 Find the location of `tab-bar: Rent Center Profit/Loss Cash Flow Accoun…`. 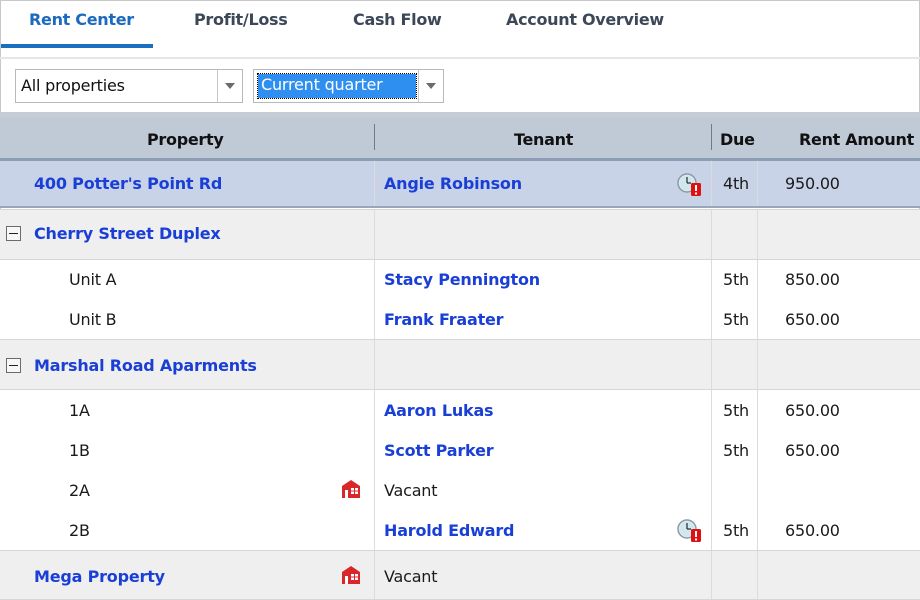

tab-bar: Rent Center Profit/Loss Cash Flow Accoun… is located at coordinates (460, 25).